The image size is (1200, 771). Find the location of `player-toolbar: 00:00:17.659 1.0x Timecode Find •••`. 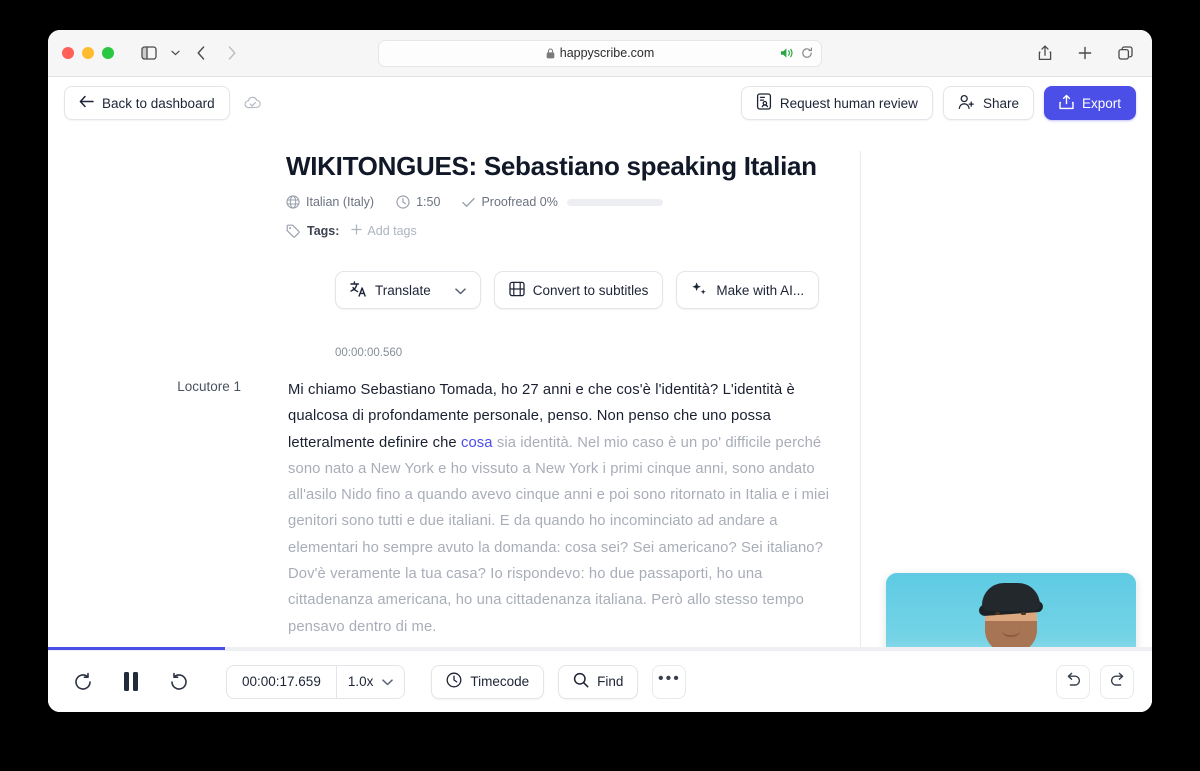

player-toolbar: 00:00:17.659 1.0x Timecode Find ••• is located at coordinates (600, 681).